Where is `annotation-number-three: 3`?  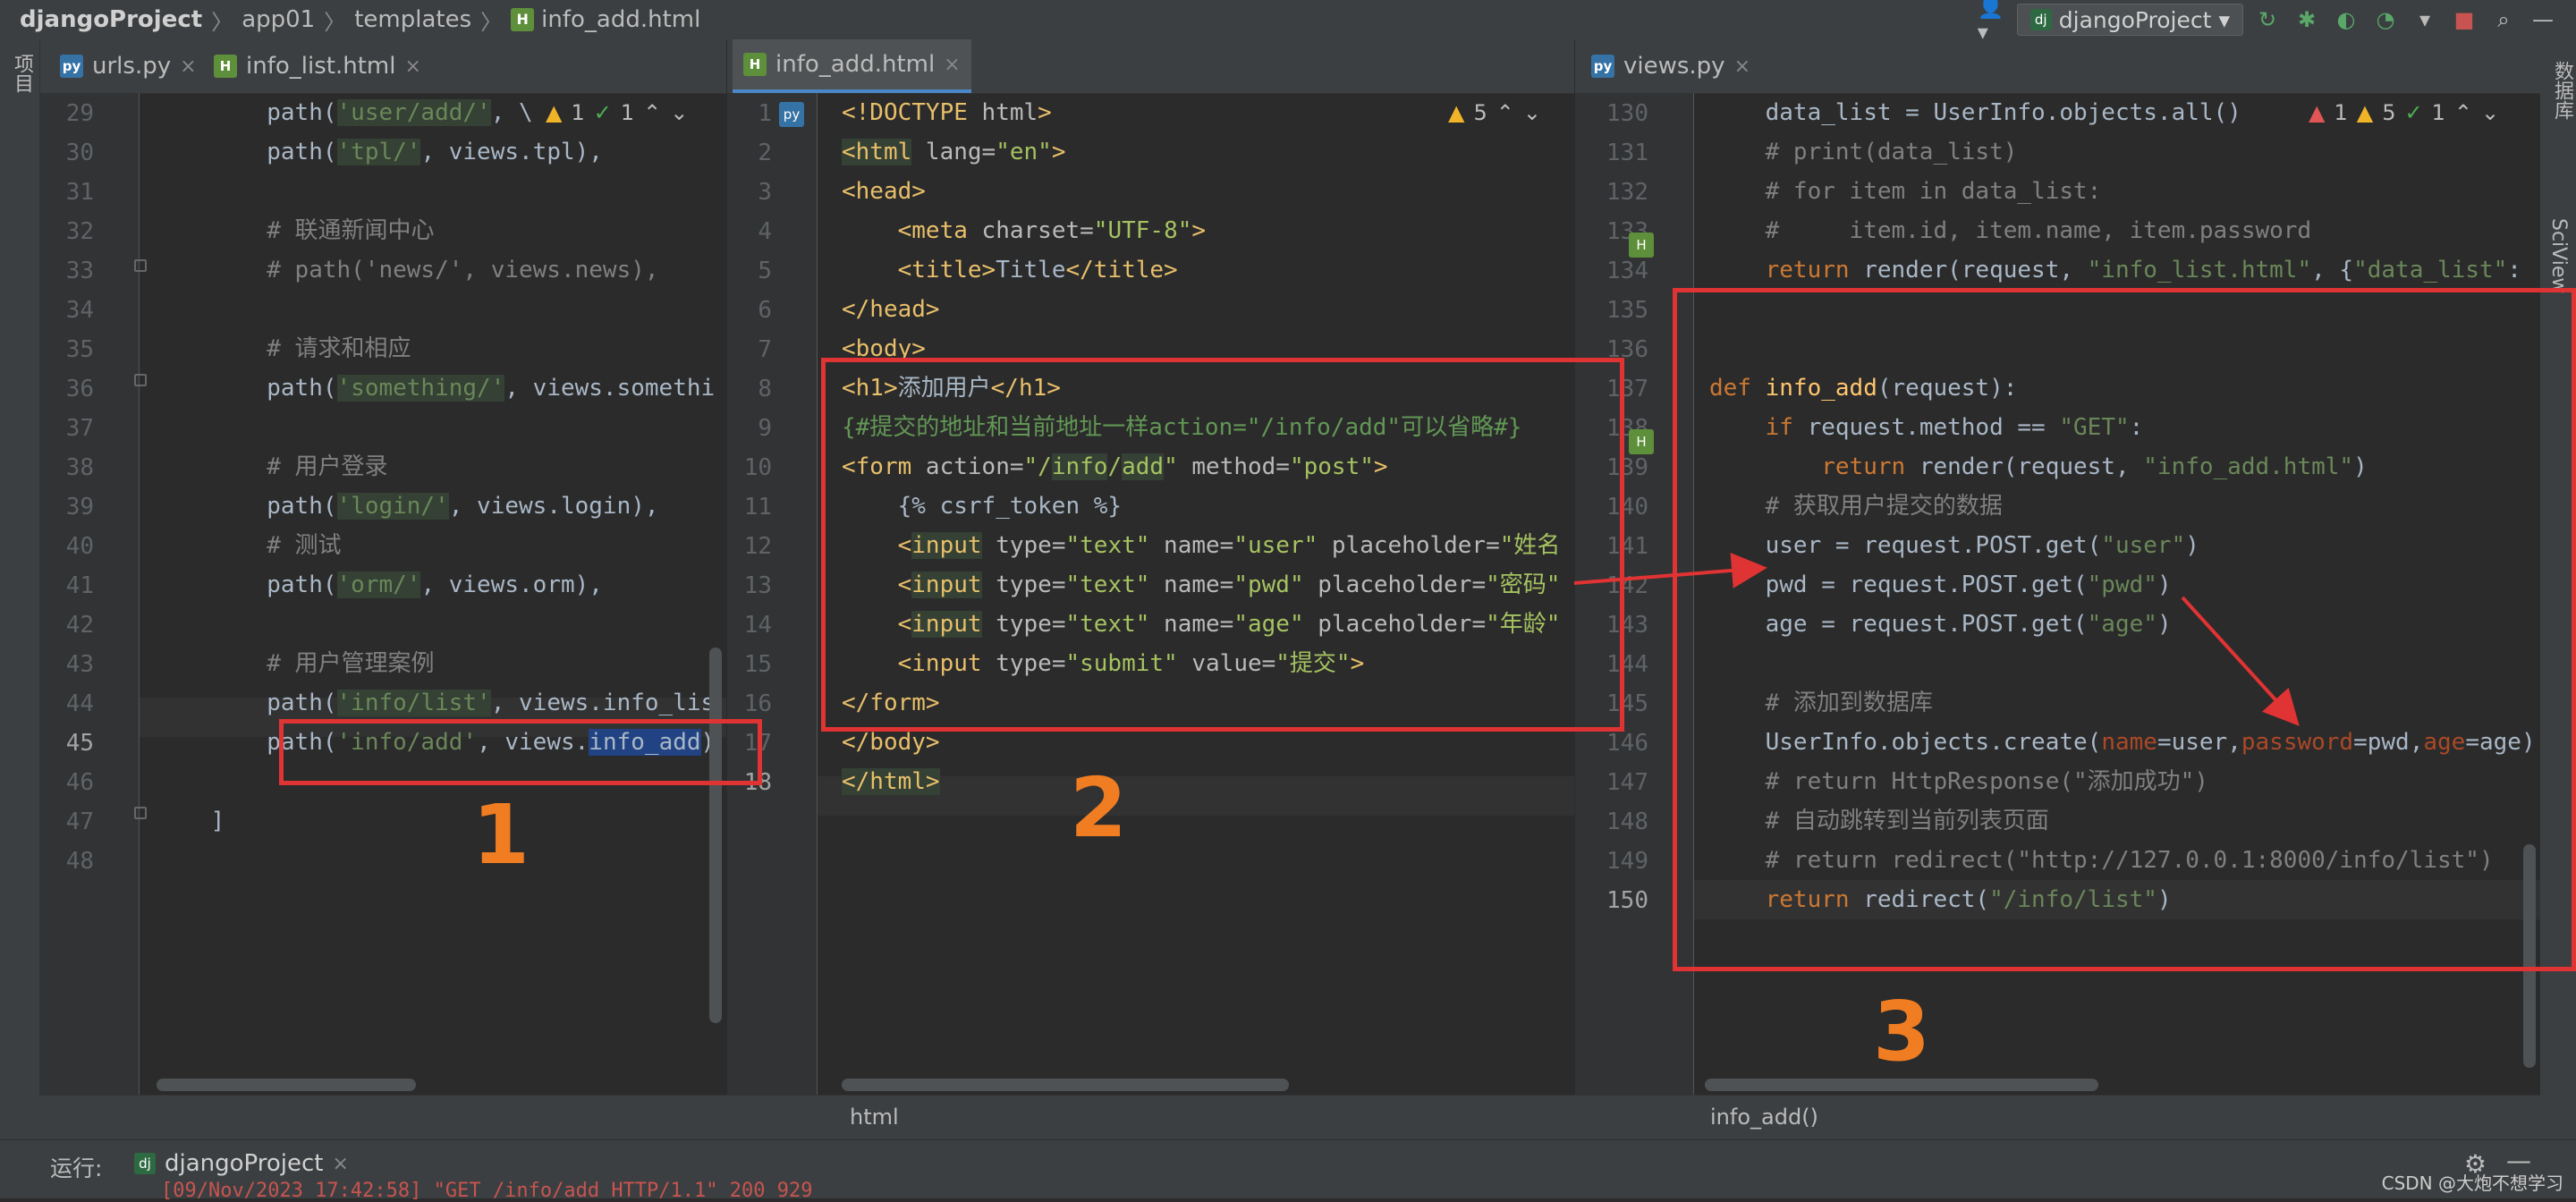
annotation-number-three: 3 is located at coordinates (1902, 1031).